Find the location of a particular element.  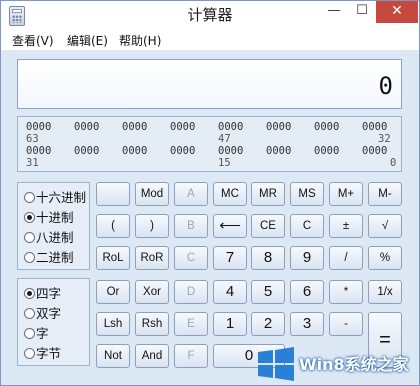

radio-byte-label: 字节 is located at coordinates (49, 353).